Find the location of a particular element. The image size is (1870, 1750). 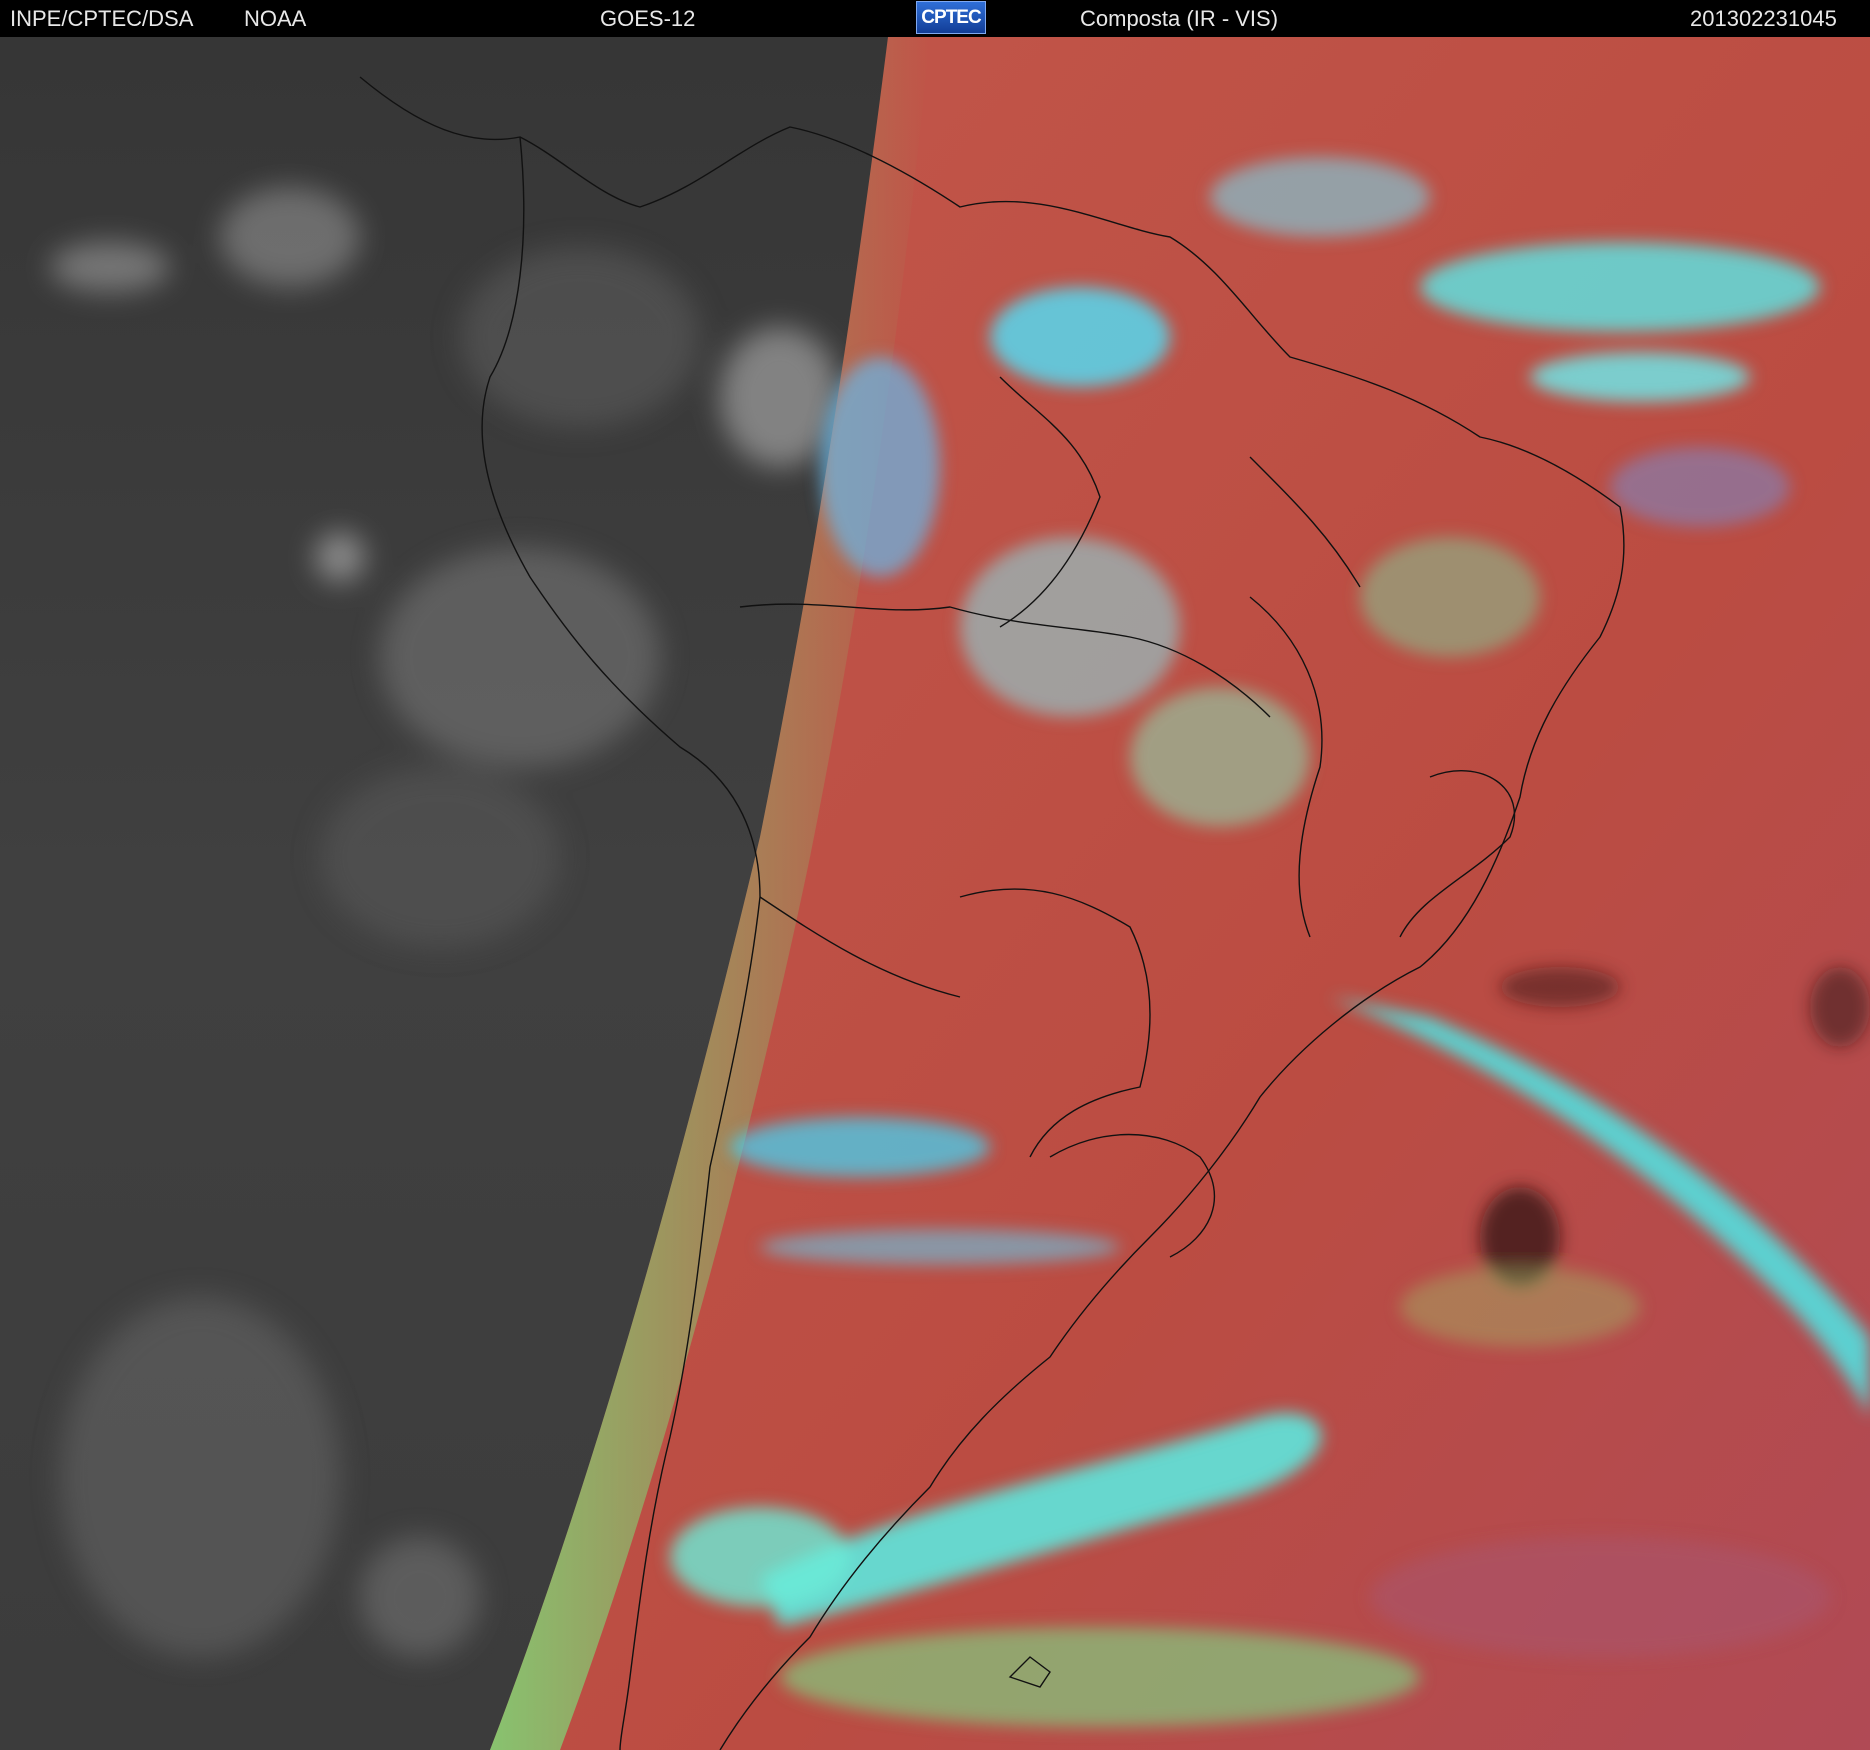

satellite-label: GOES-12 is located at coordinates (648, 18).